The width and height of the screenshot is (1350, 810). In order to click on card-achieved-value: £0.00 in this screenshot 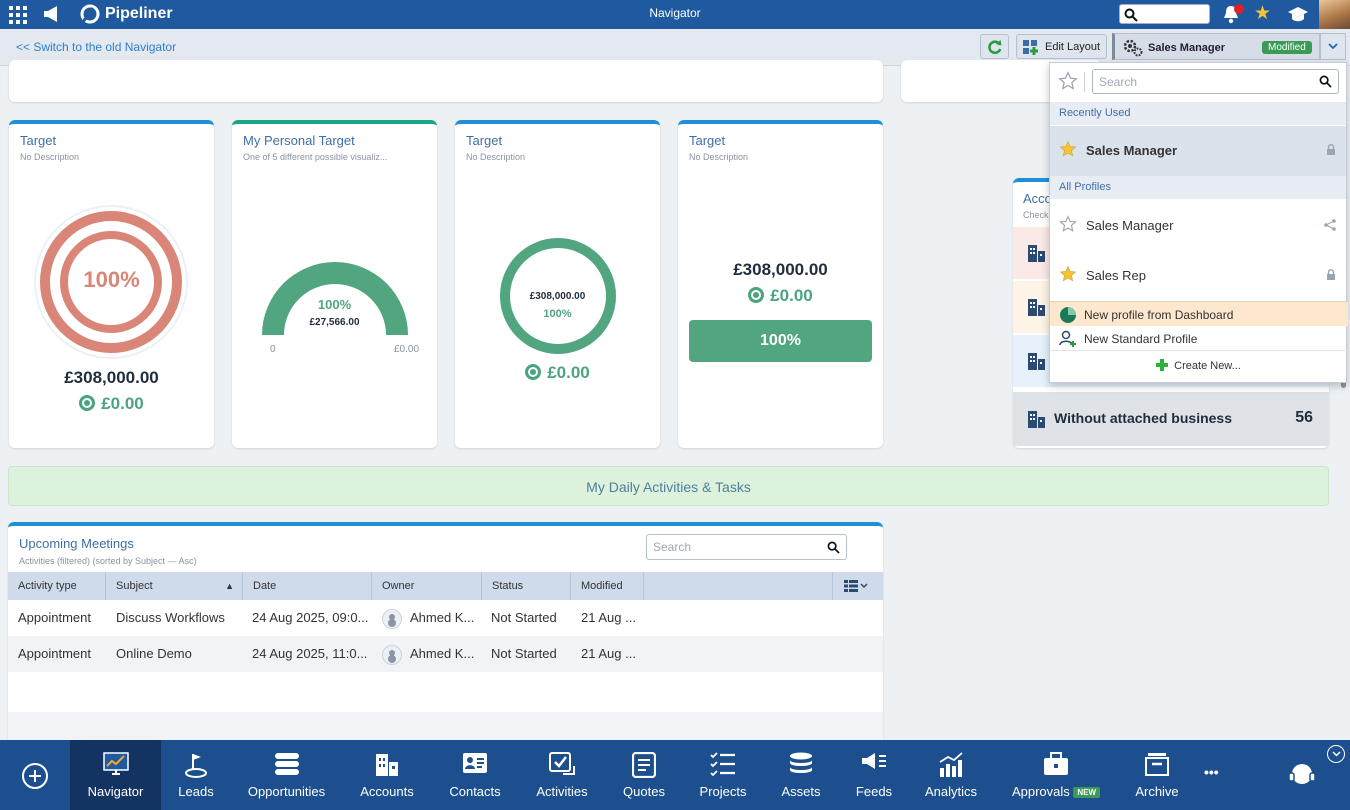, I will do `click(568, 372)`.